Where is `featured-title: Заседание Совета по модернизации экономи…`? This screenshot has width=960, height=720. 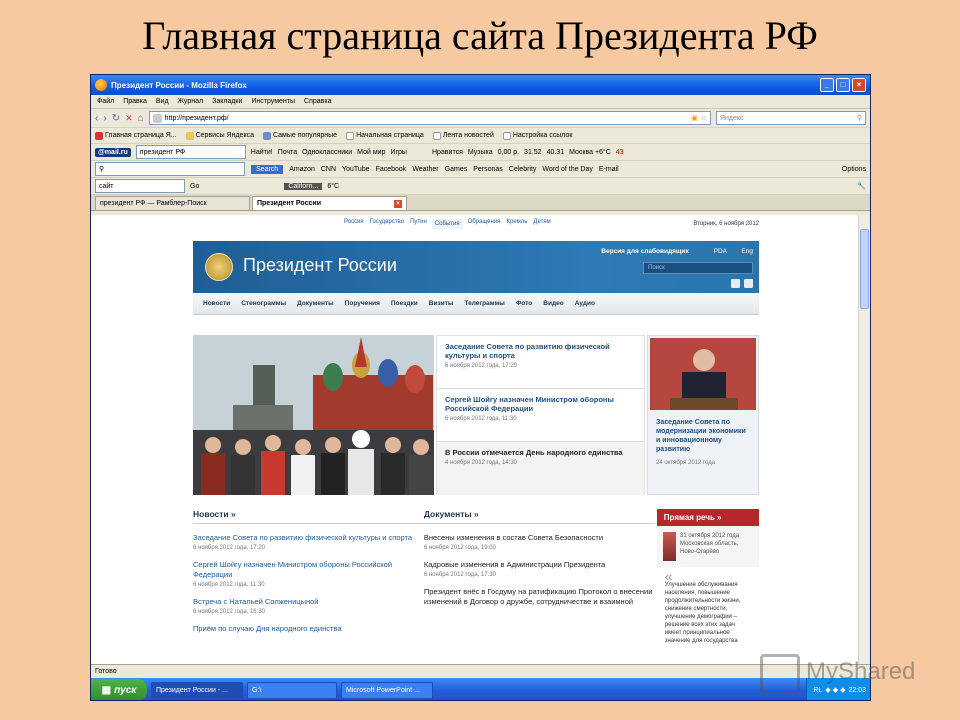
featured-title: Заседание Совета по модернизации экономи… is located at coordinates (703, 436).